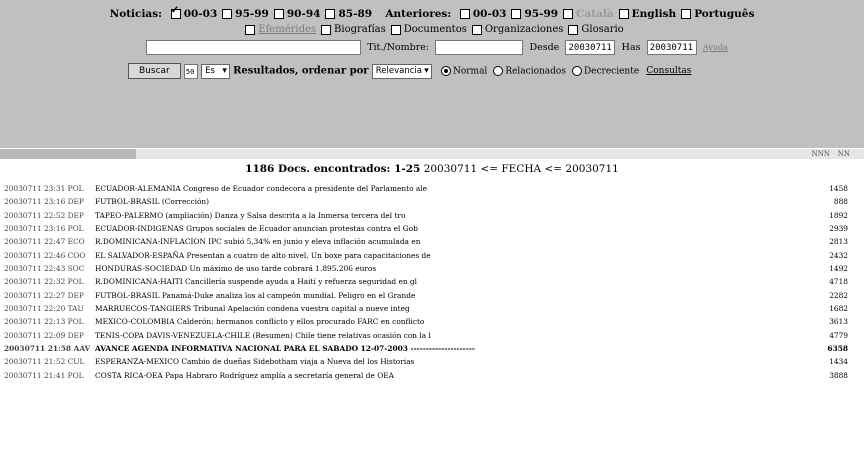  I want to click on noticias-year-option: 85-89, so click(346, 14).